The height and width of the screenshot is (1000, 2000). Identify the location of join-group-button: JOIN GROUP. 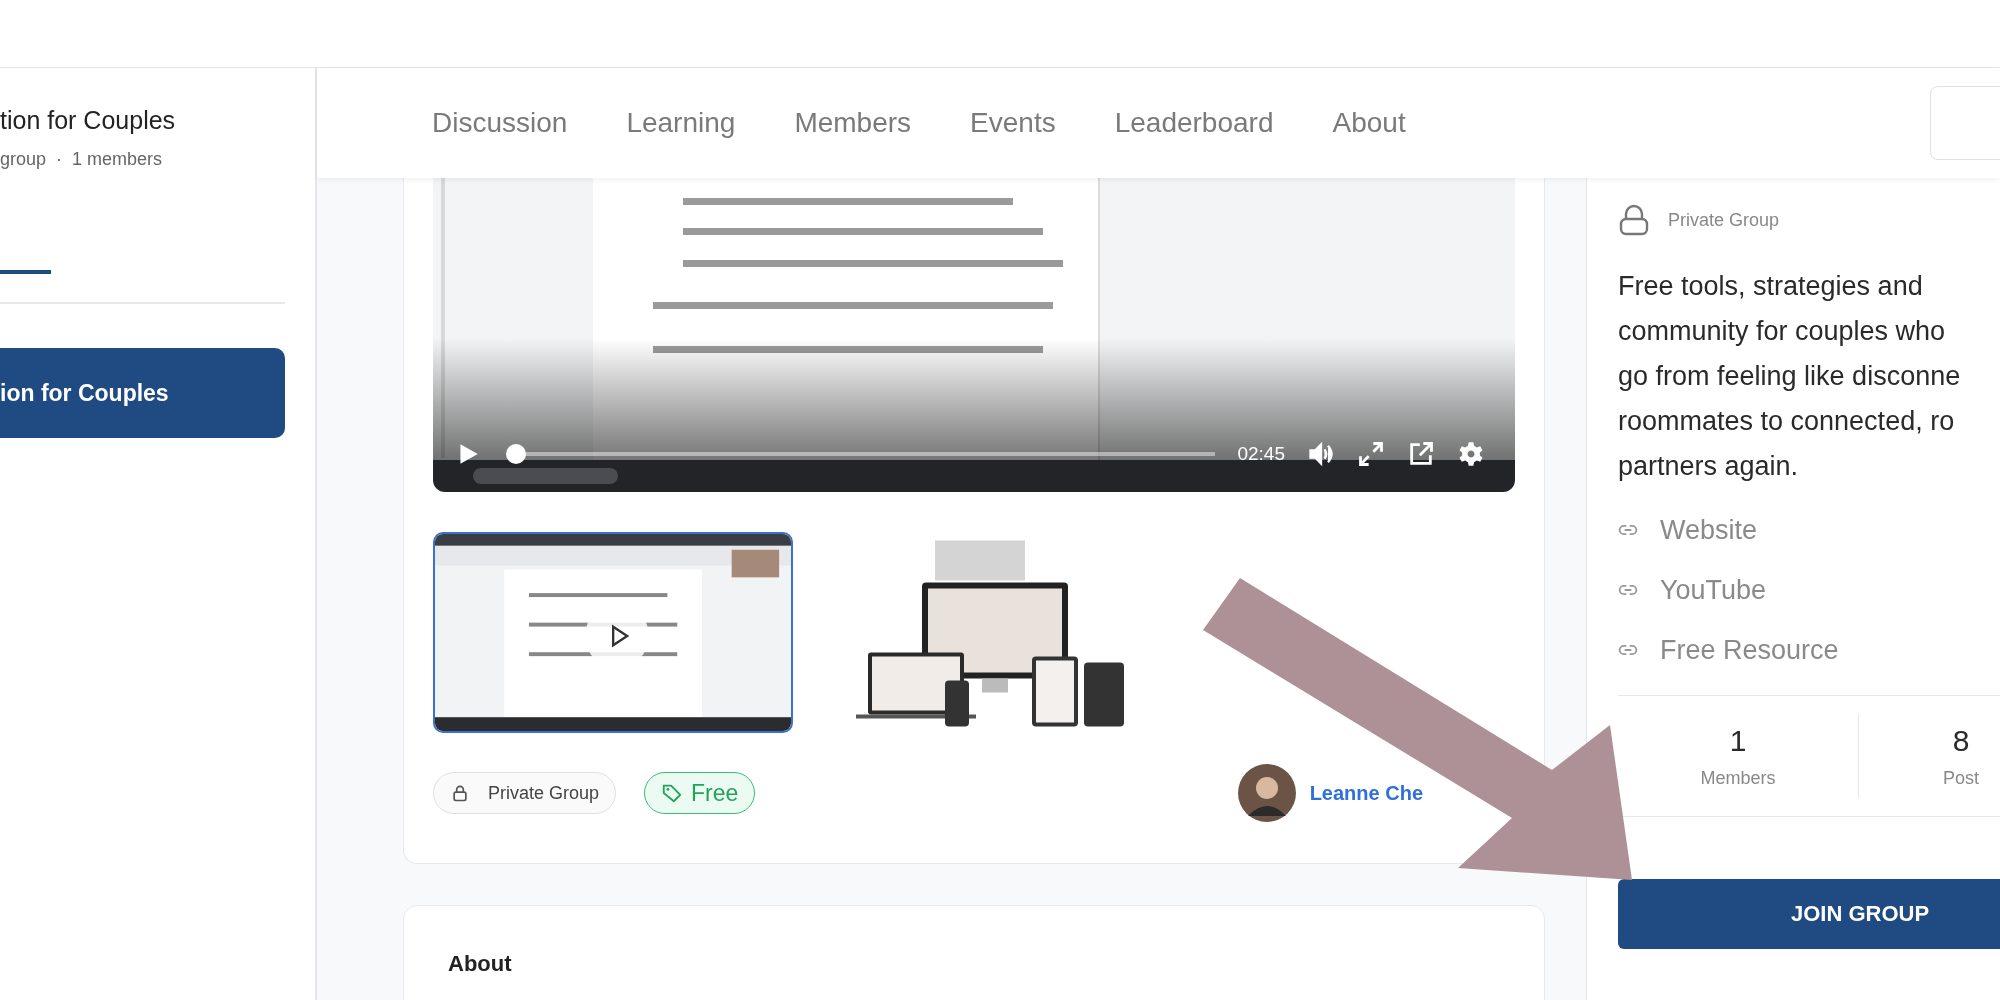
(1809, 914).